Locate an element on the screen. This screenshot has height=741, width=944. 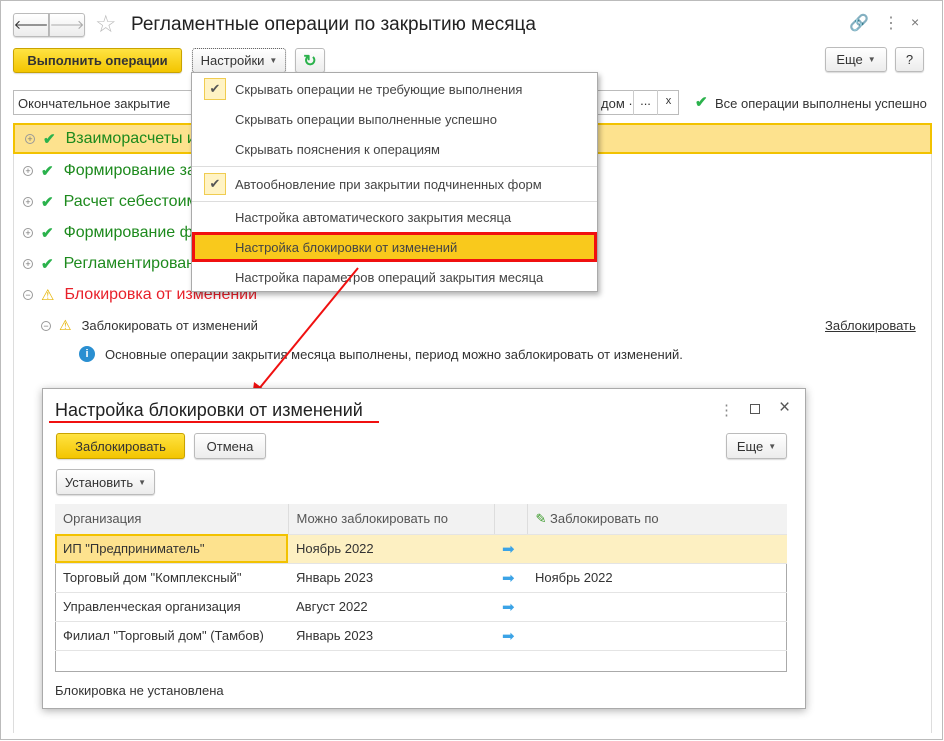
maximize-icon is located at coordinates (755, 409).